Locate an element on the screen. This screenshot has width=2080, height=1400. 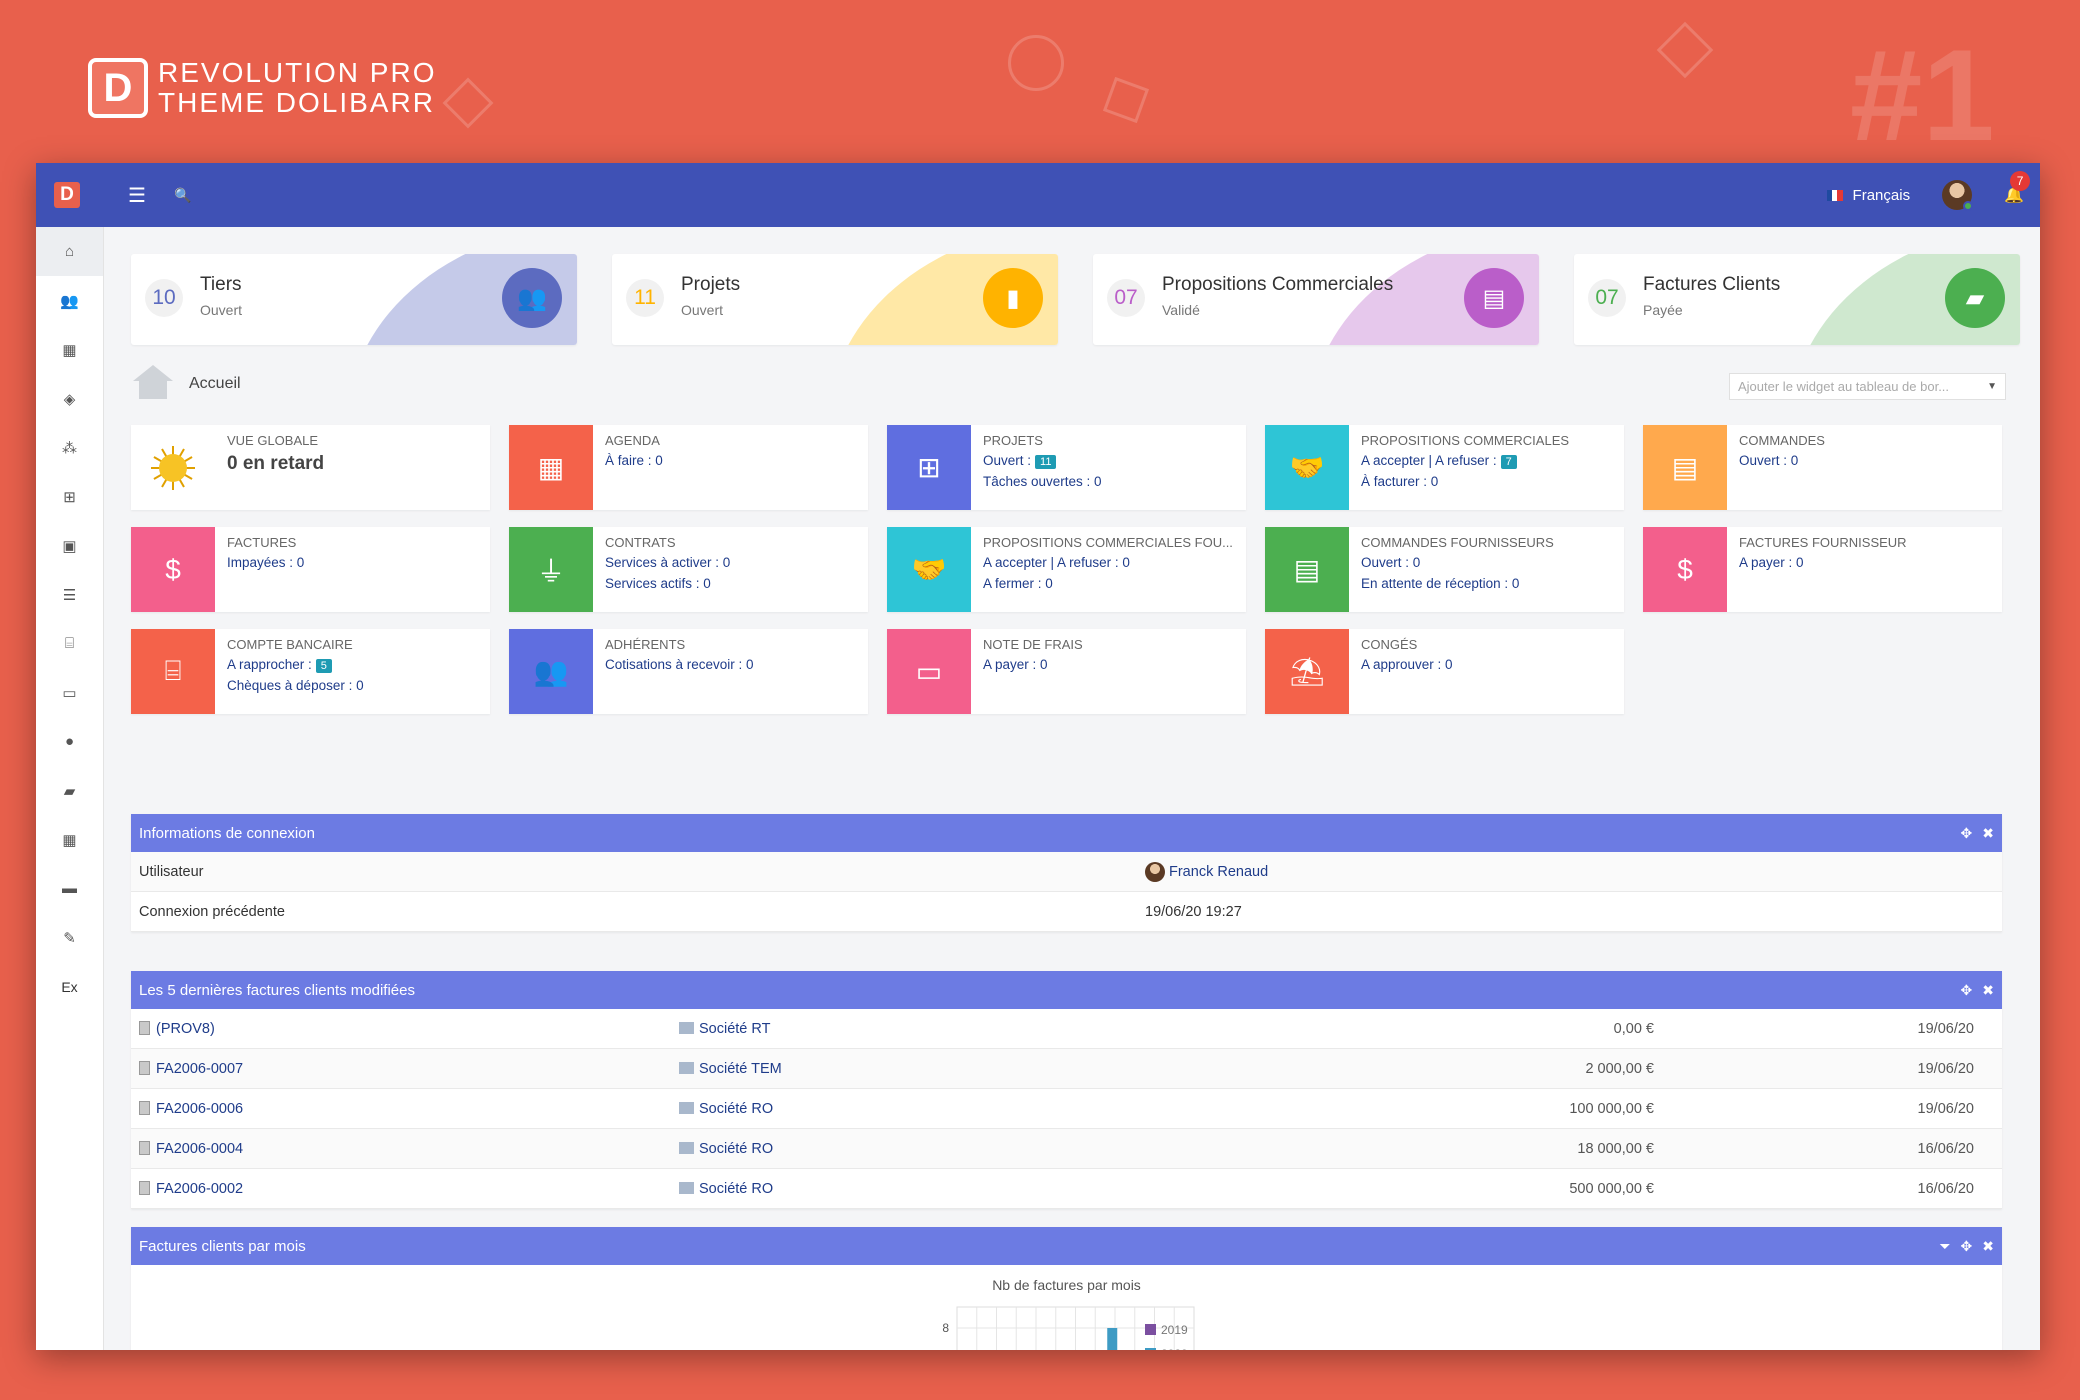
company-link: Société RT is located at coordinates (734, 1029).